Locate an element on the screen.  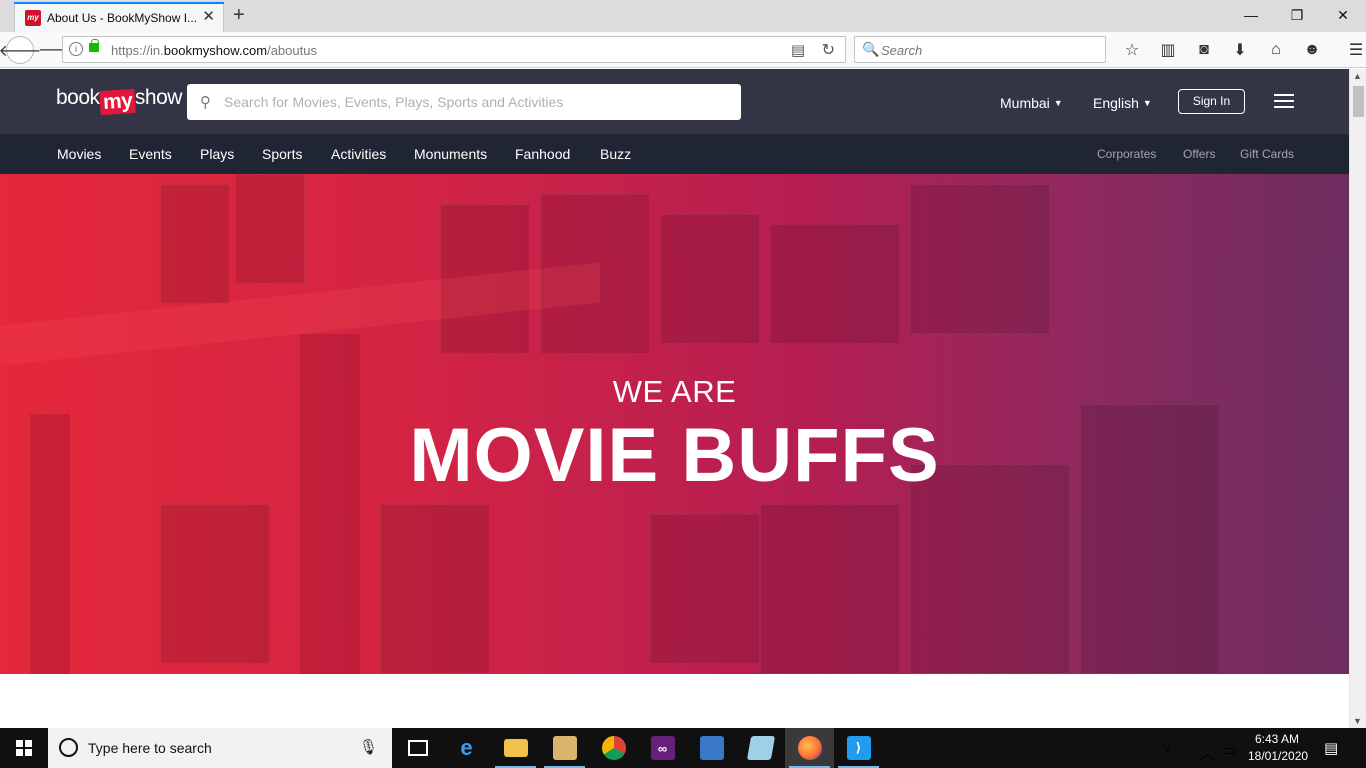
battery-icon: ▭ is located at coordinates (1229, 750).